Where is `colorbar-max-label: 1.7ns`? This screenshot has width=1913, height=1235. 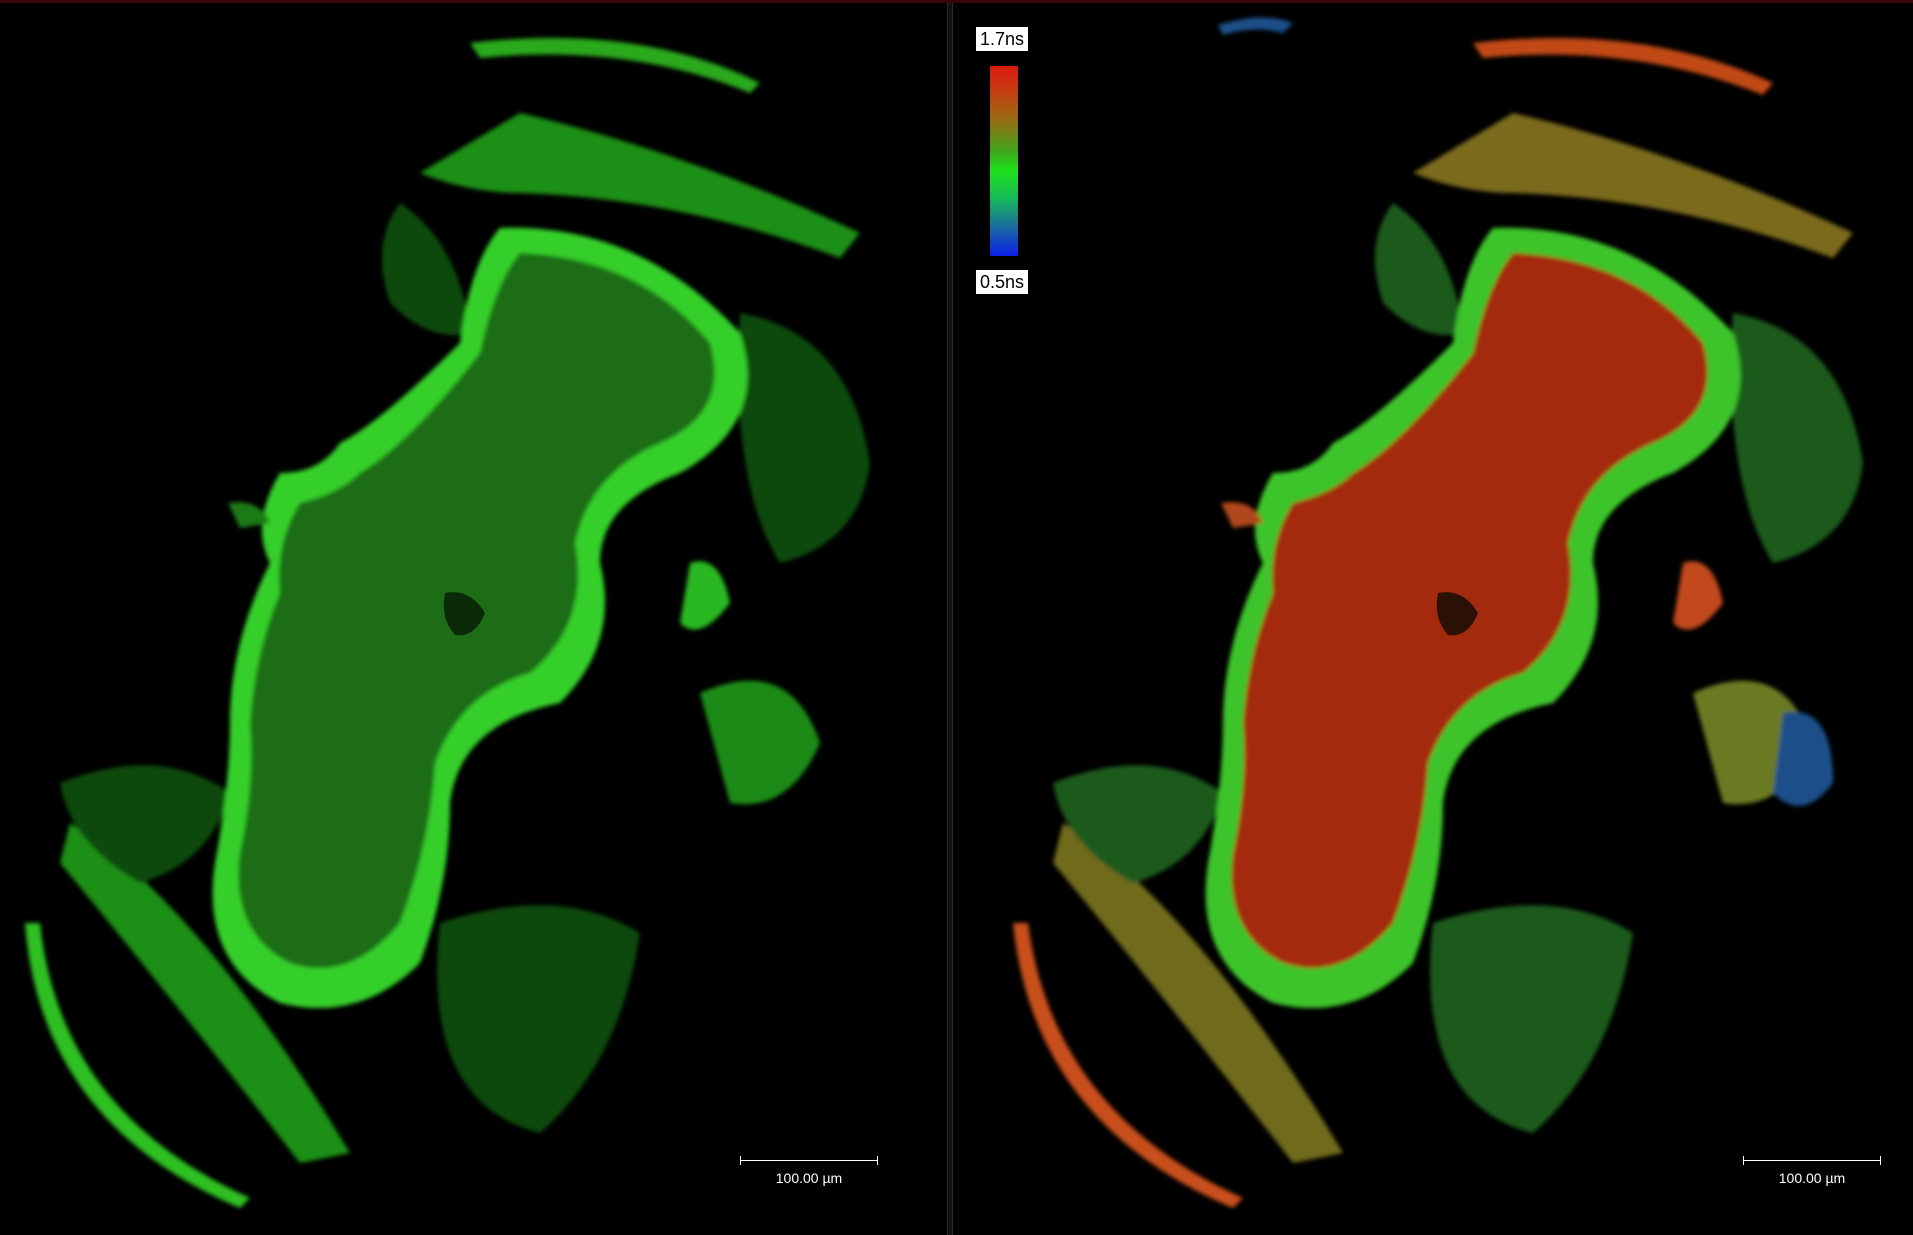
colorbar-max-label: 1.7ns is located at coordinates (1002, 39).